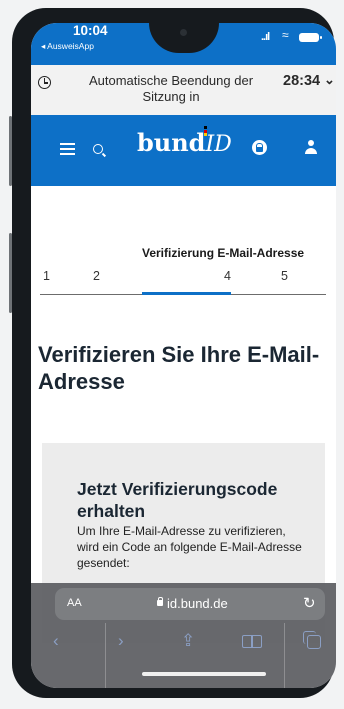 The image size is (344, 709). What do you see at coordinates (285, 35) in the screenshot?
I see `wifi-icon: ≈` at bounding box center [285, 35].